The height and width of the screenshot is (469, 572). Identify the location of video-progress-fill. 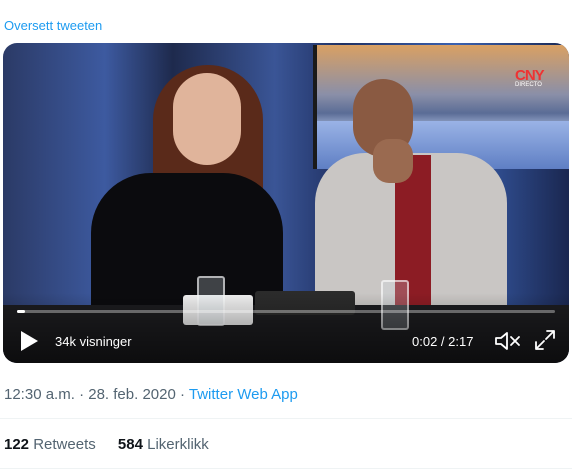
(21, 311).